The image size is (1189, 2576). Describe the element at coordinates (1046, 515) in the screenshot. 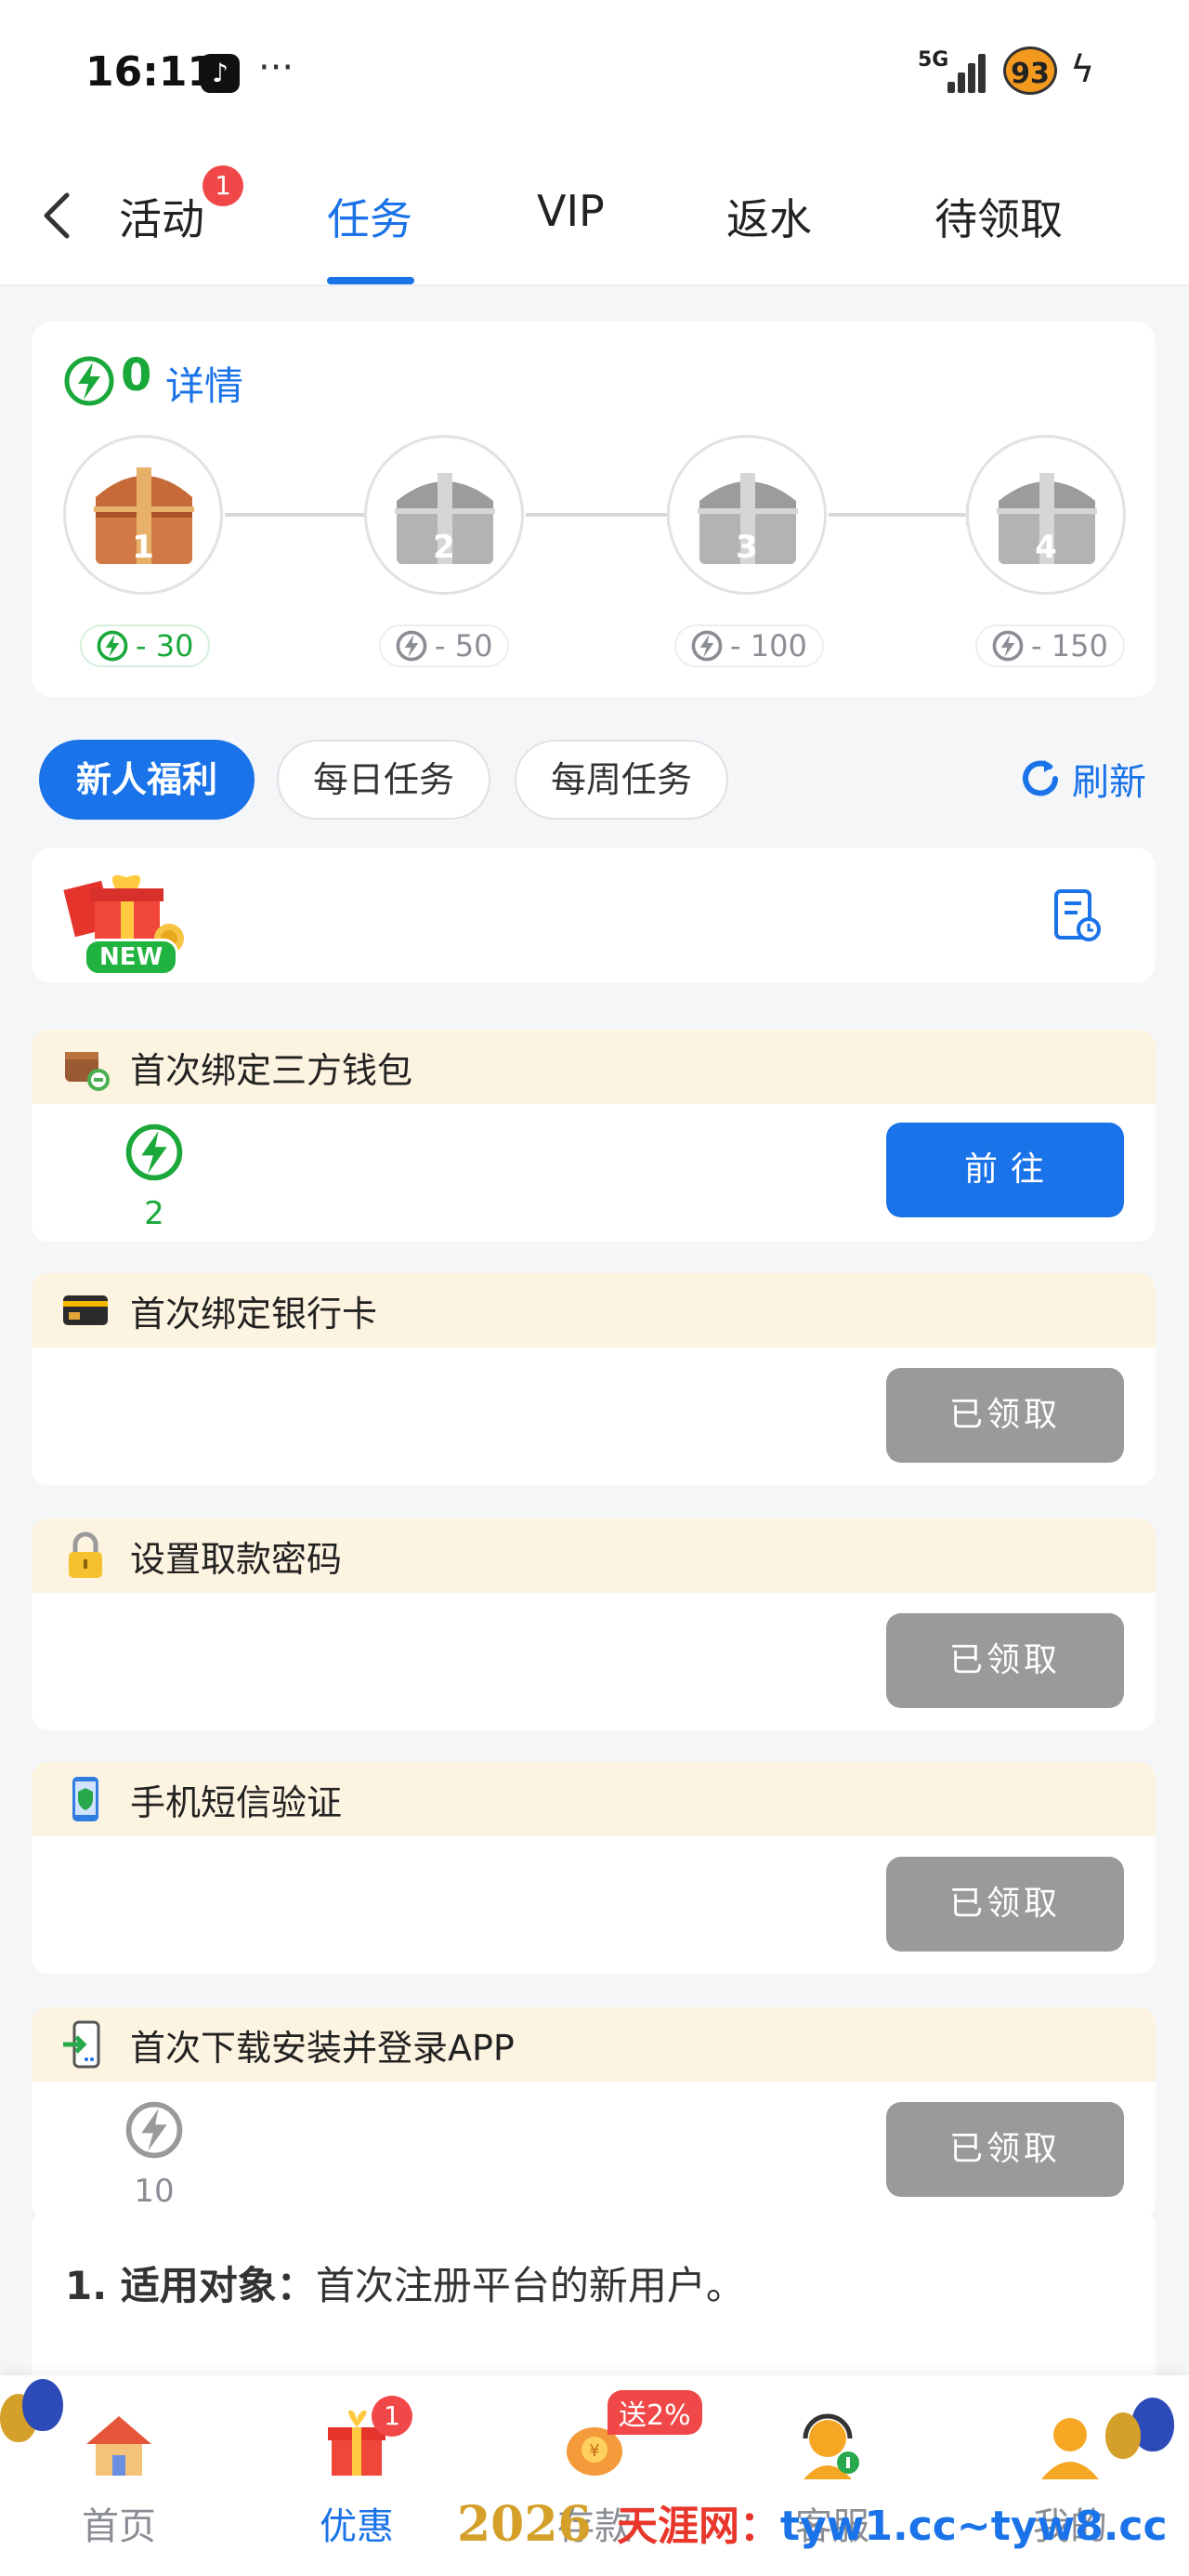

I see `chest-4: 4` at that location.